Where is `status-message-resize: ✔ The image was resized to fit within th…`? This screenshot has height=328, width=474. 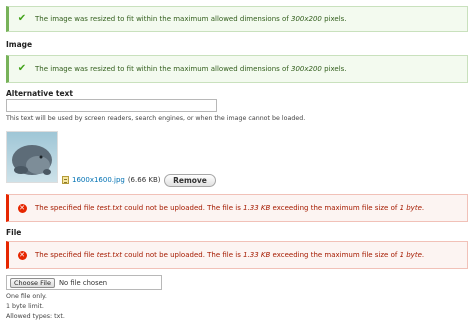 status-message-resize: ✔ The image was resized to fit within th… is located at coordinates (237, 19).